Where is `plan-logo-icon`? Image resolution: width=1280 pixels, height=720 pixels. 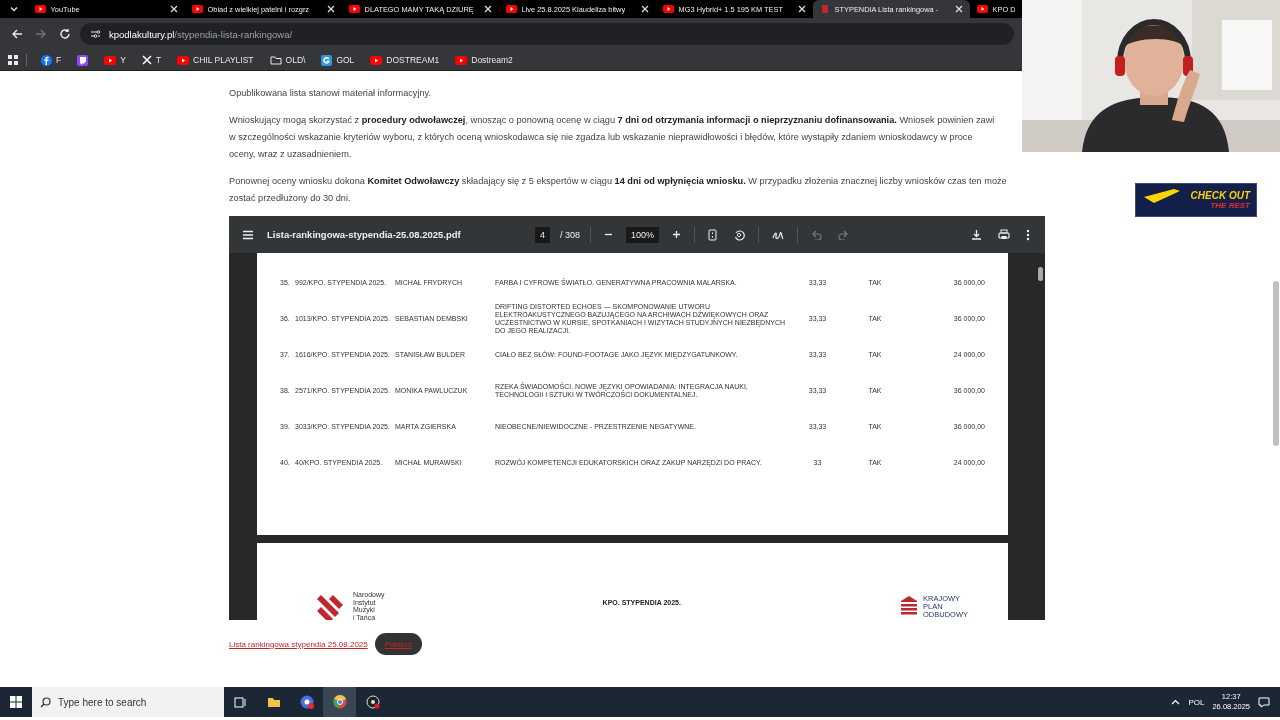 plan-logo-icon is located at coordinates (909, 605).